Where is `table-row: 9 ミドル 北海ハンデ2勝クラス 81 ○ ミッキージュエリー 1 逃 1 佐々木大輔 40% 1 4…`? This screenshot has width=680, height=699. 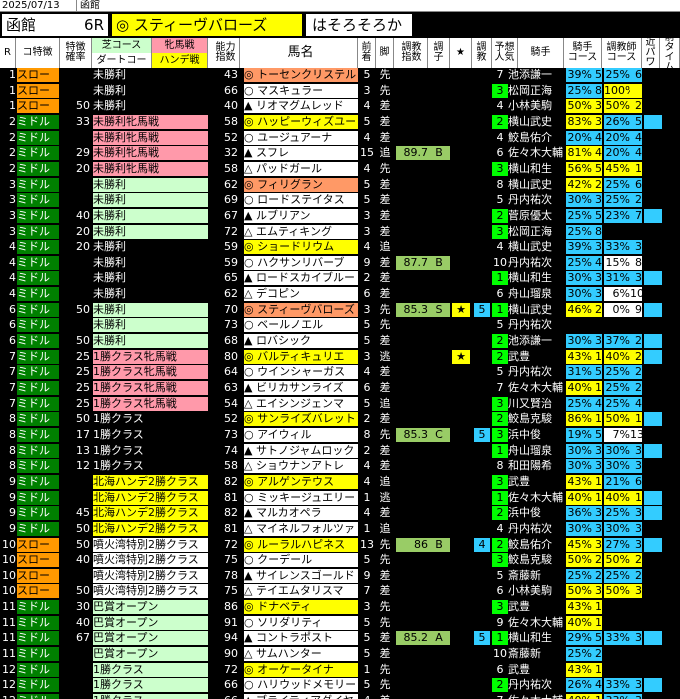 table-row: 9 ミドル 北海ハンデ2勝クラス 81 ○ ミッキージュエリー 1 逃 1 佐々木大輔 40% 1 4… is located at coordinates (340, 498).